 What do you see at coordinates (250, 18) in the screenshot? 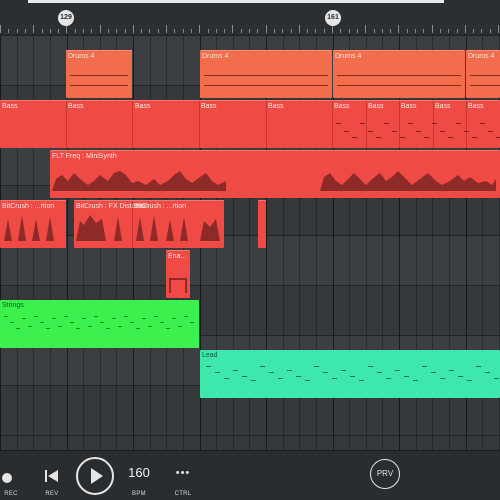
I see `timeline-ruler: 129 161` at bounding box center [250, 18].